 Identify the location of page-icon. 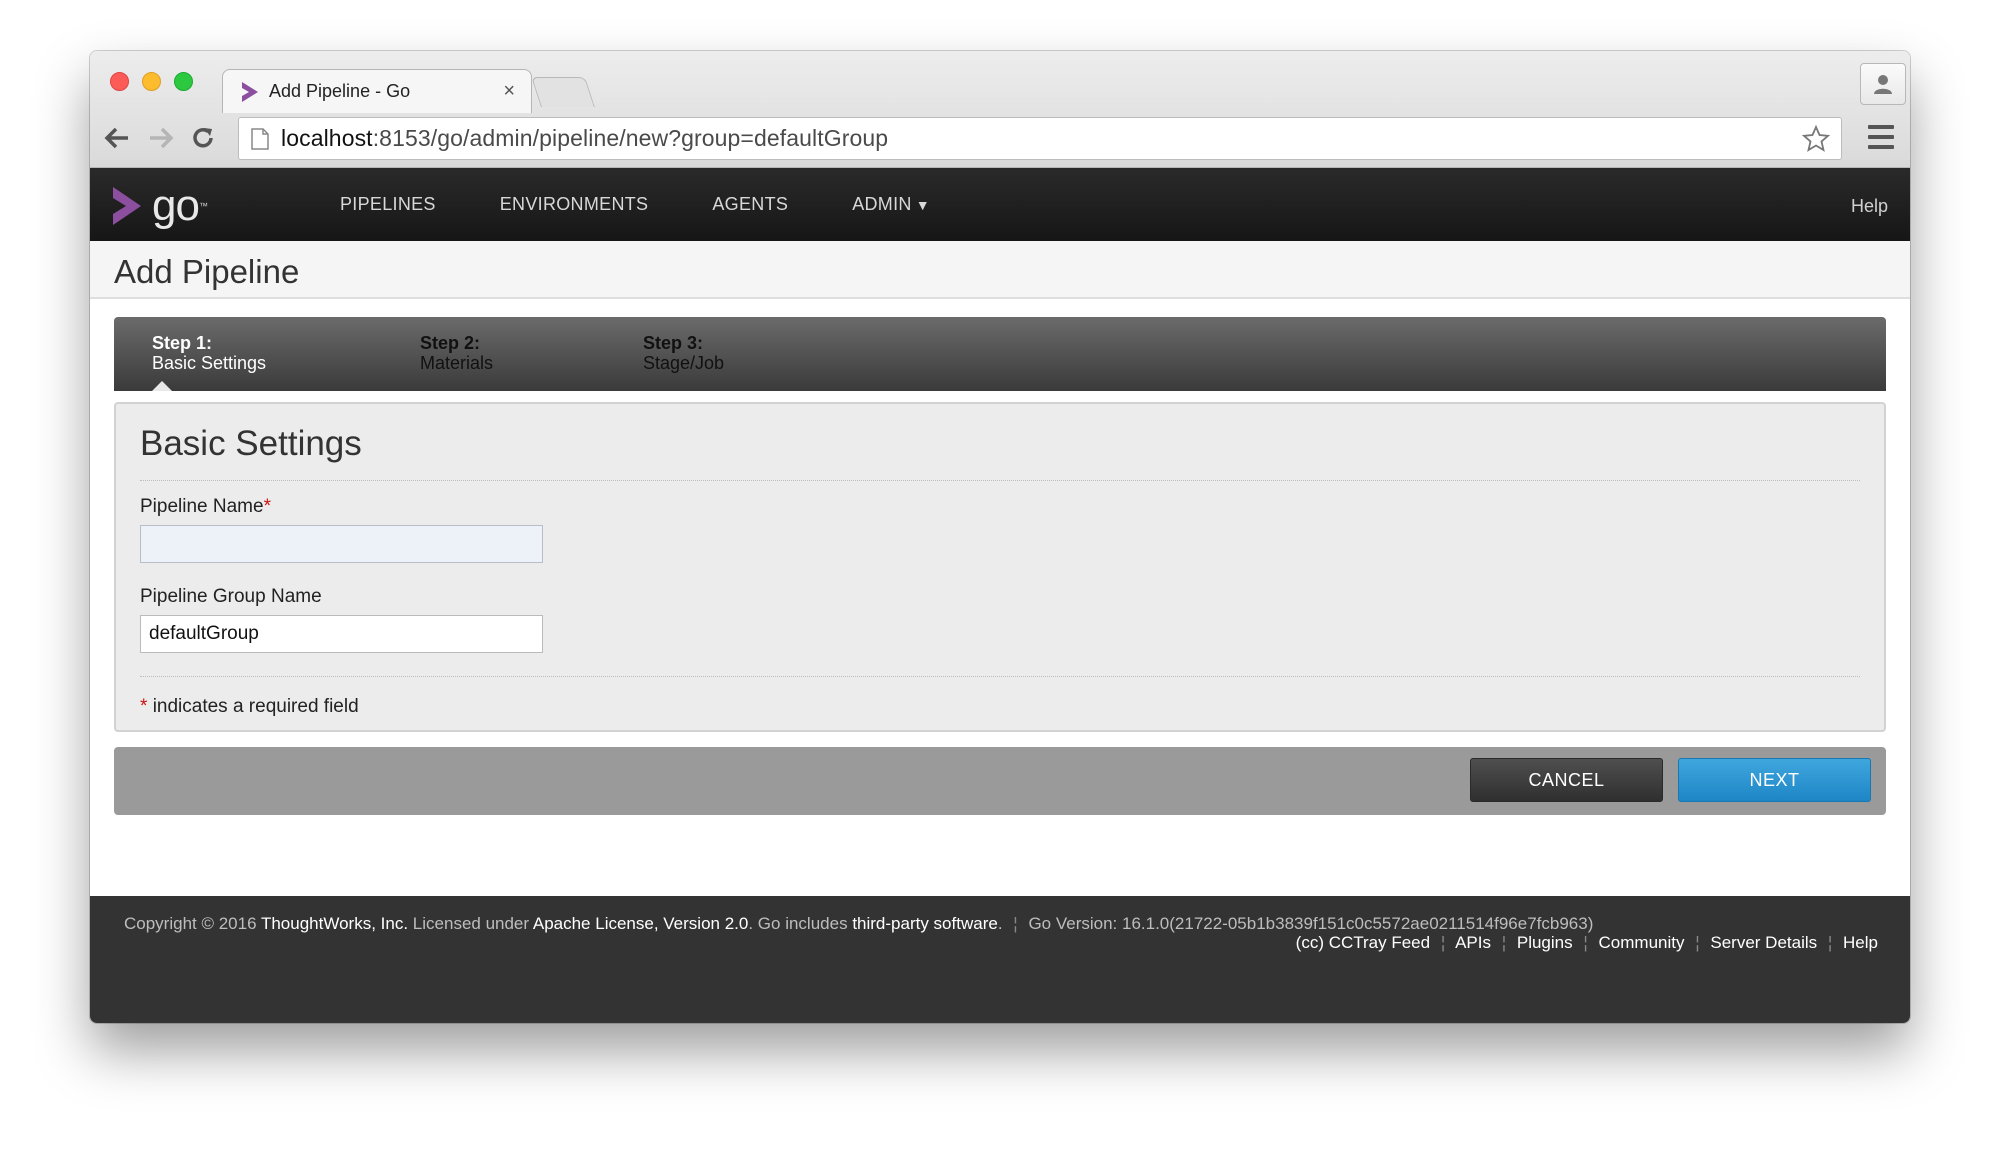
(260, 138).